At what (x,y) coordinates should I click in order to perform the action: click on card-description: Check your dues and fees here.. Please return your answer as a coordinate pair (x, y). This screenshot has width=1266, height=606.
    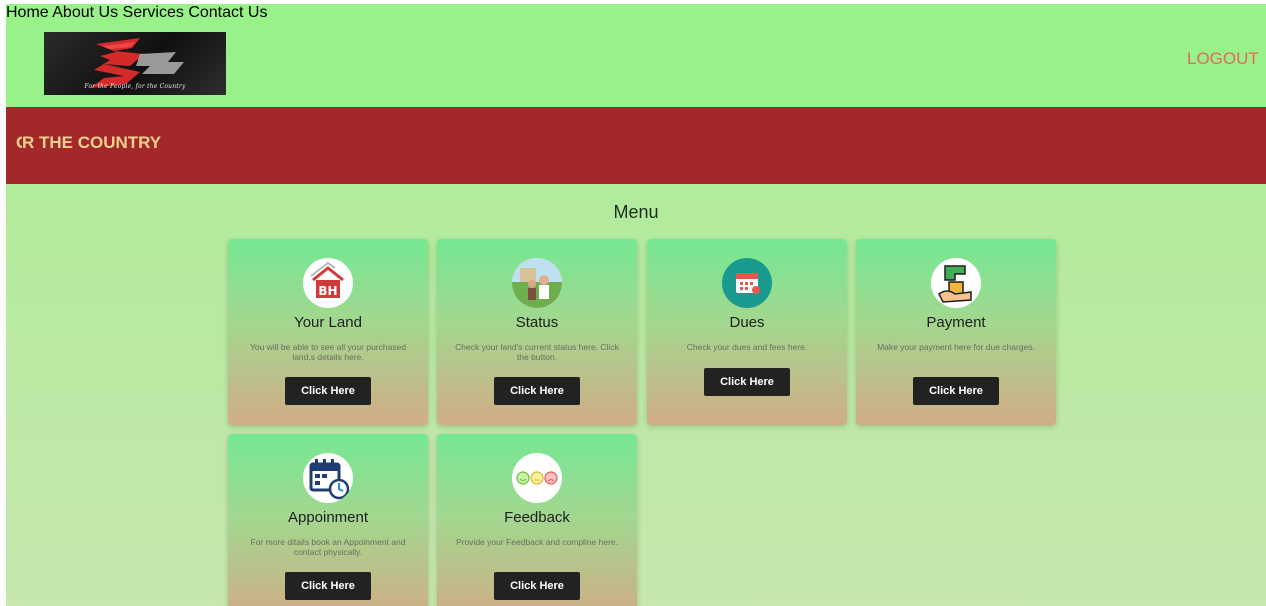
    Looking at the image, I should click on (747, 347).